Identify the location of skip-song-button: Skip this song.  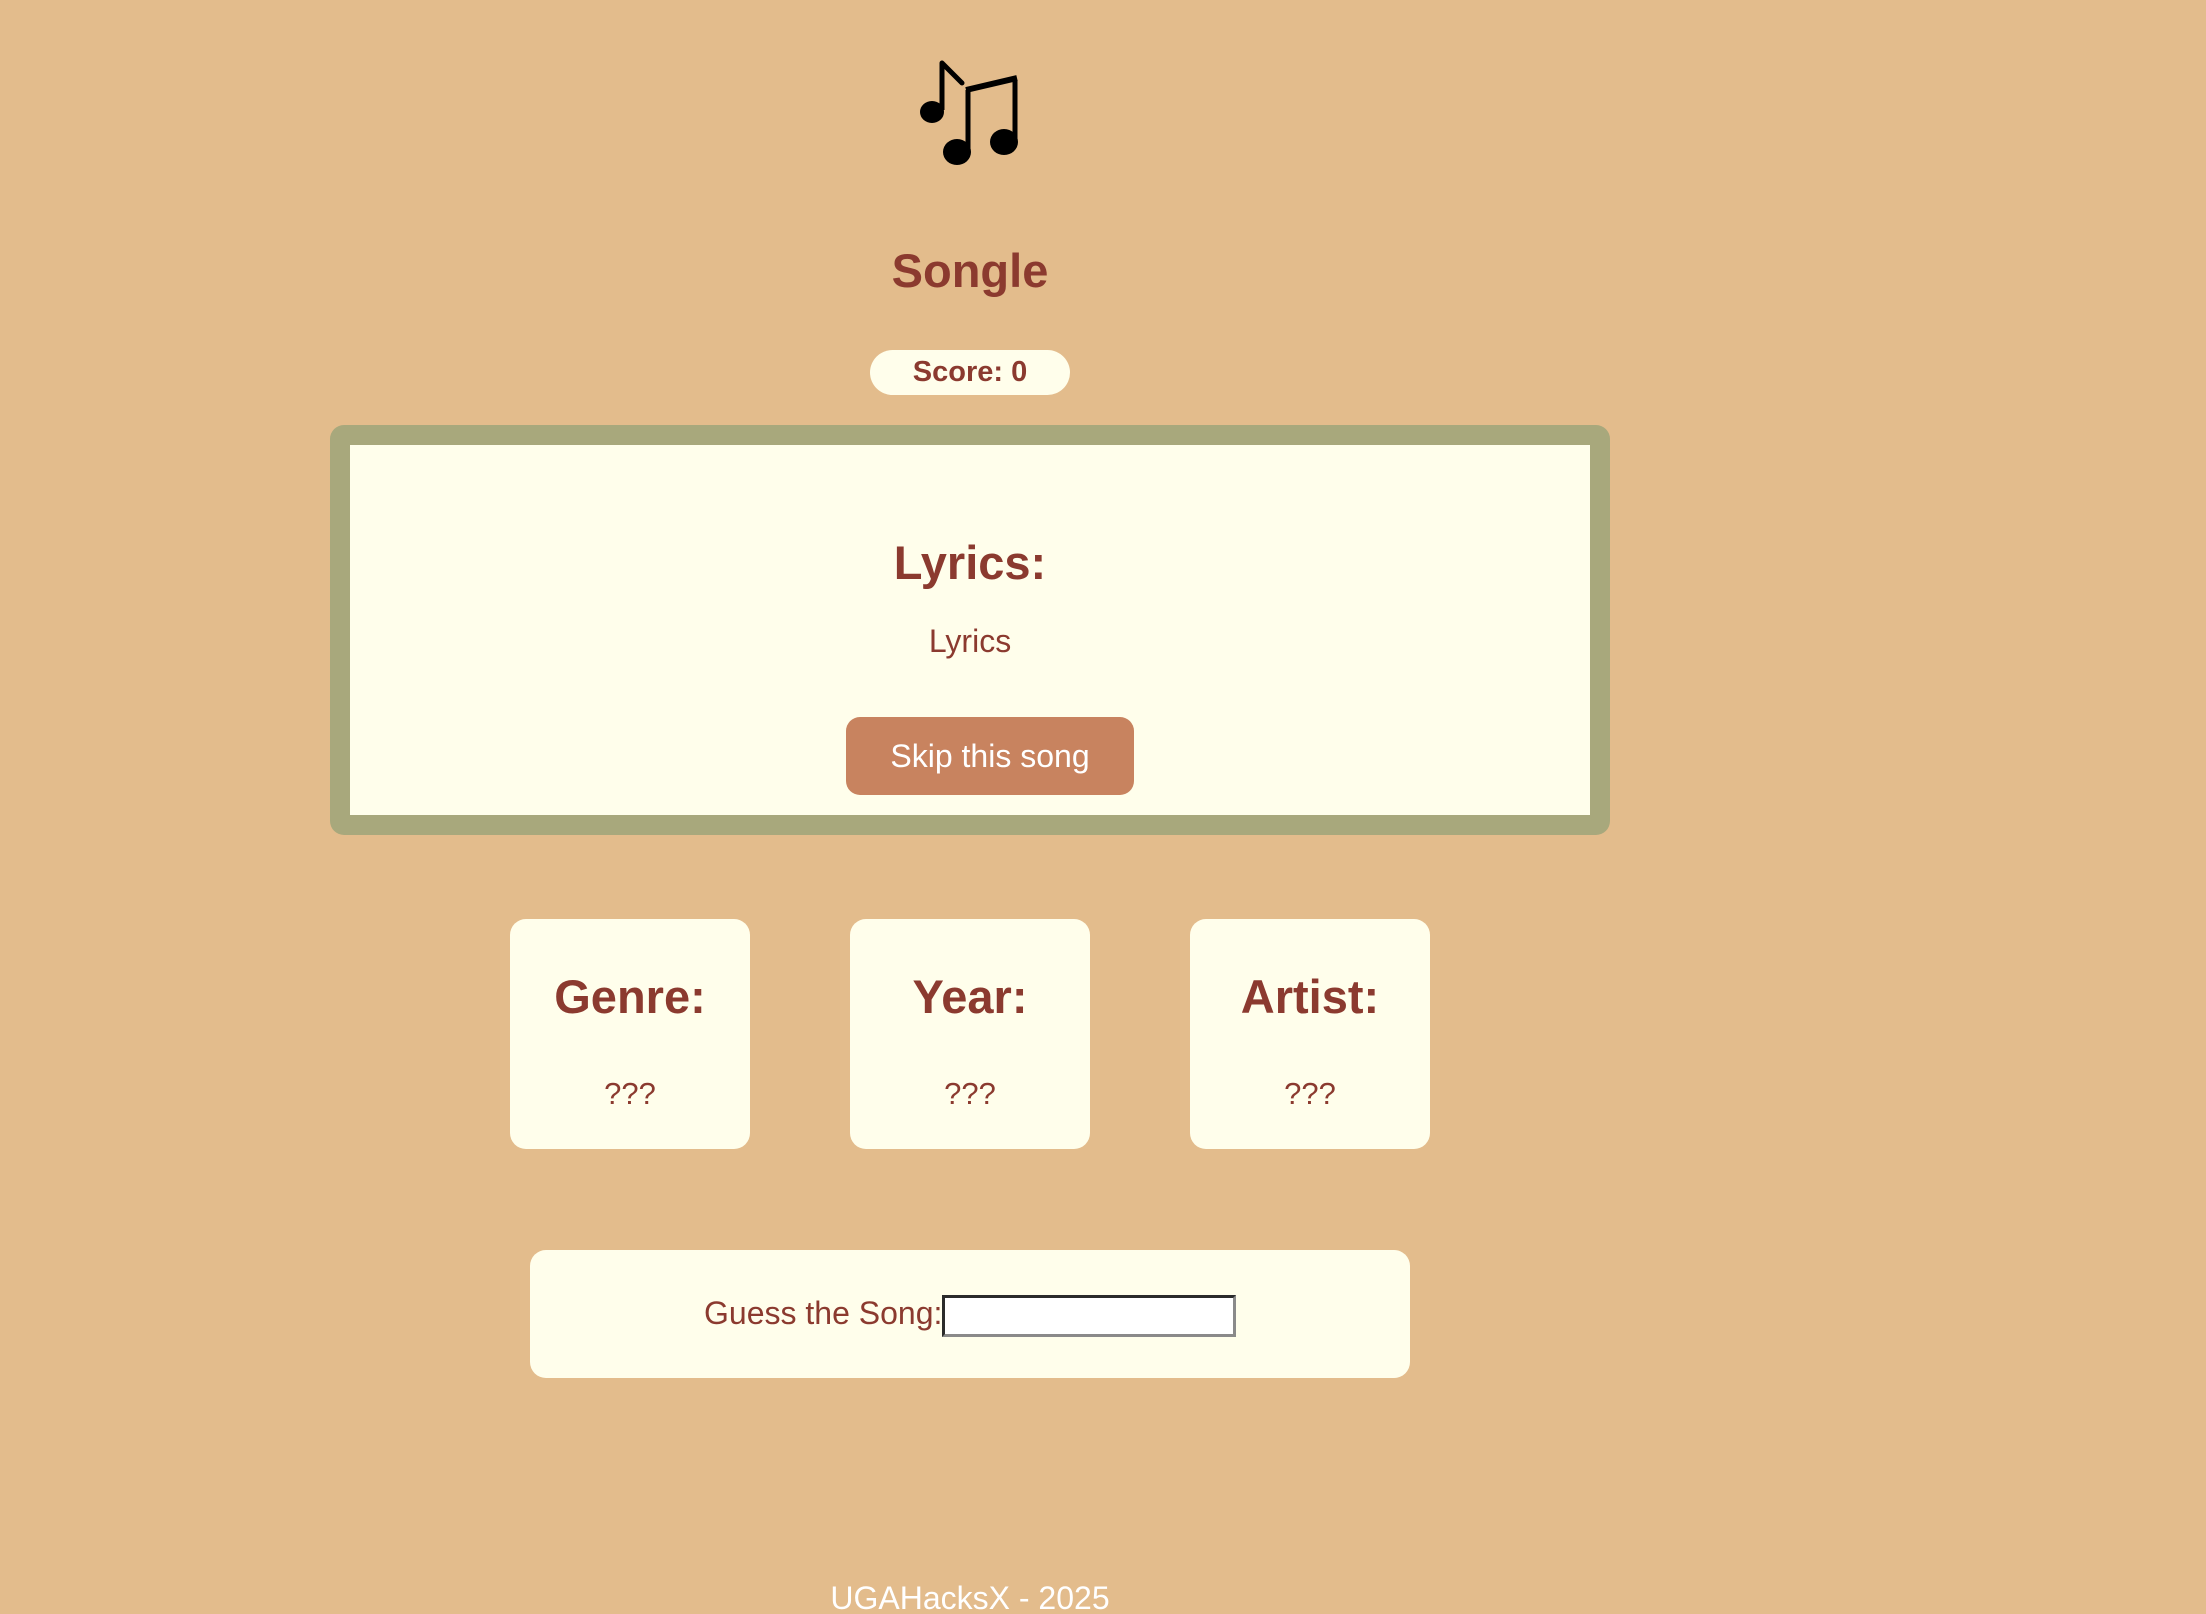
(990, 756).